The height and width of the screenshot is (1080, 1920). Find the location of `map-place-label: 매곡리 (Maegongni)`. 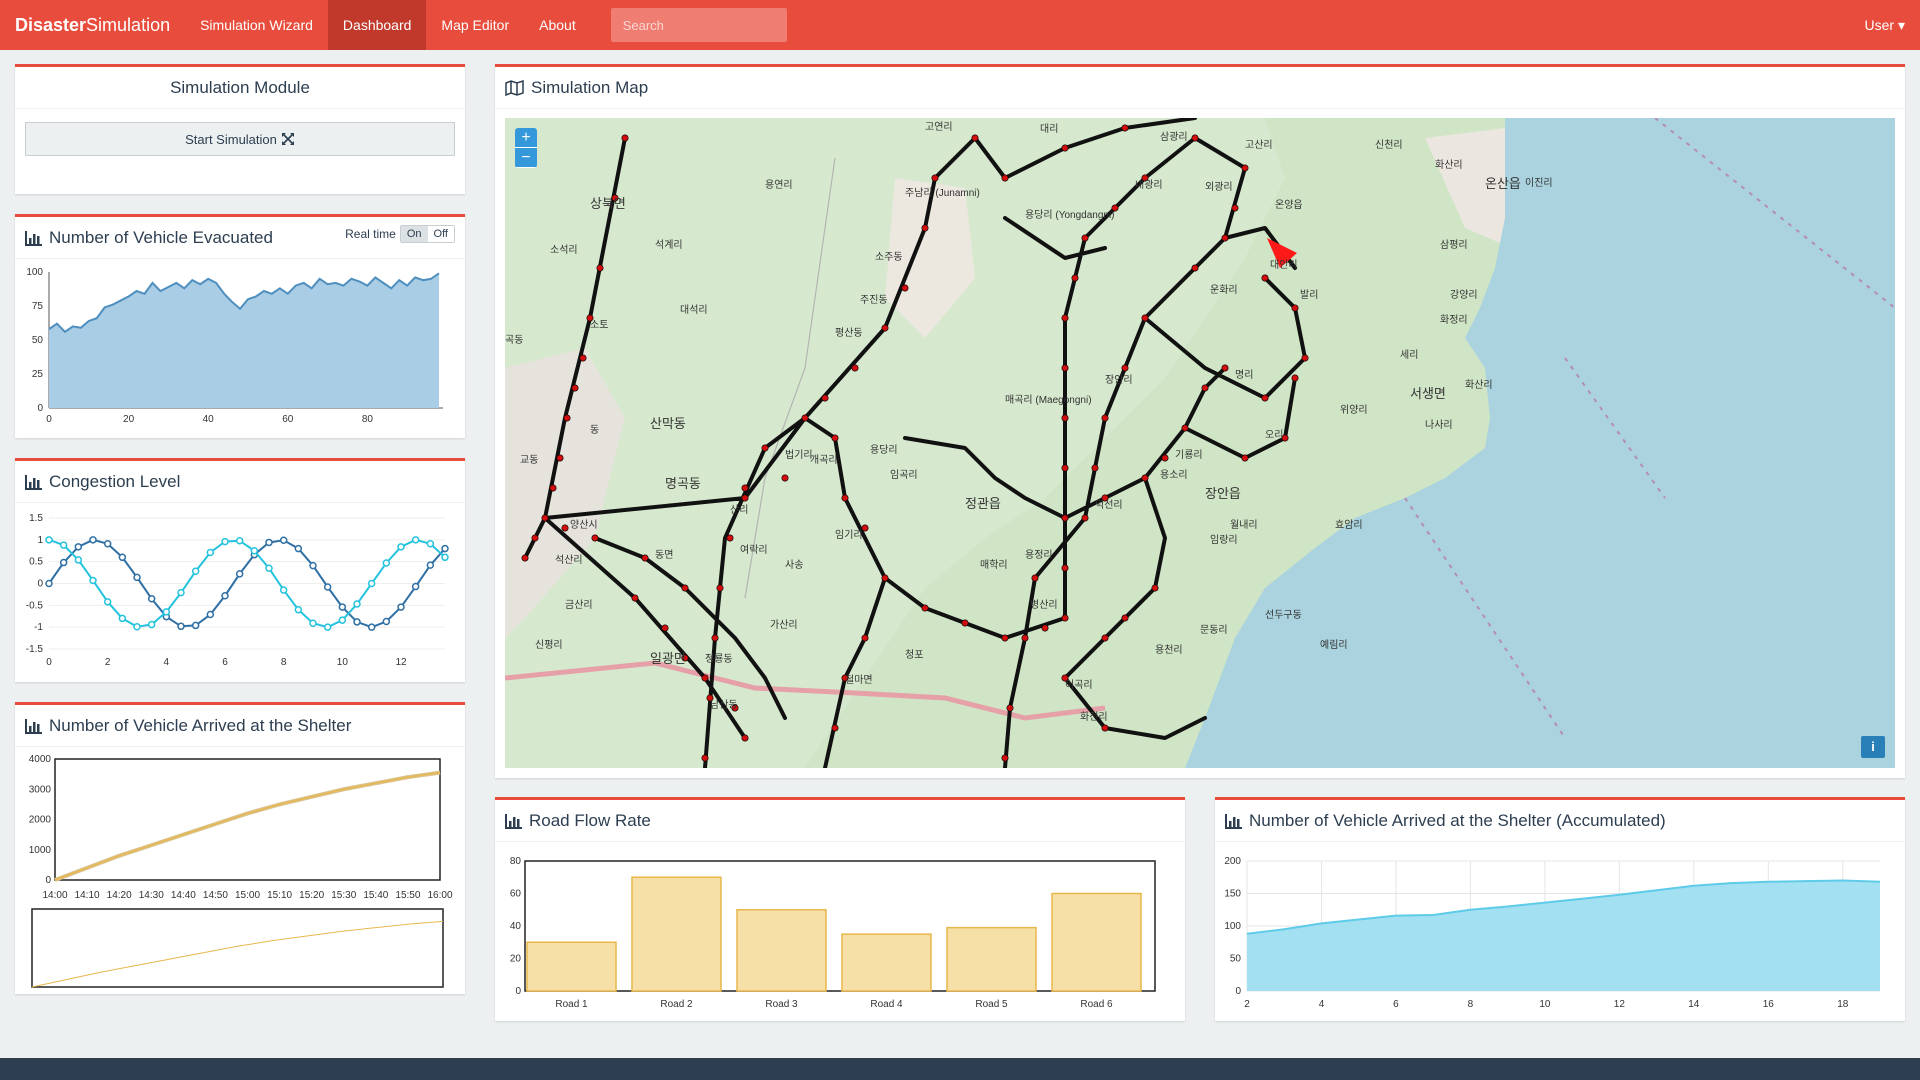

map-place-label: 매곡리 (Maegongni) is located at coordinates (1048, 400).